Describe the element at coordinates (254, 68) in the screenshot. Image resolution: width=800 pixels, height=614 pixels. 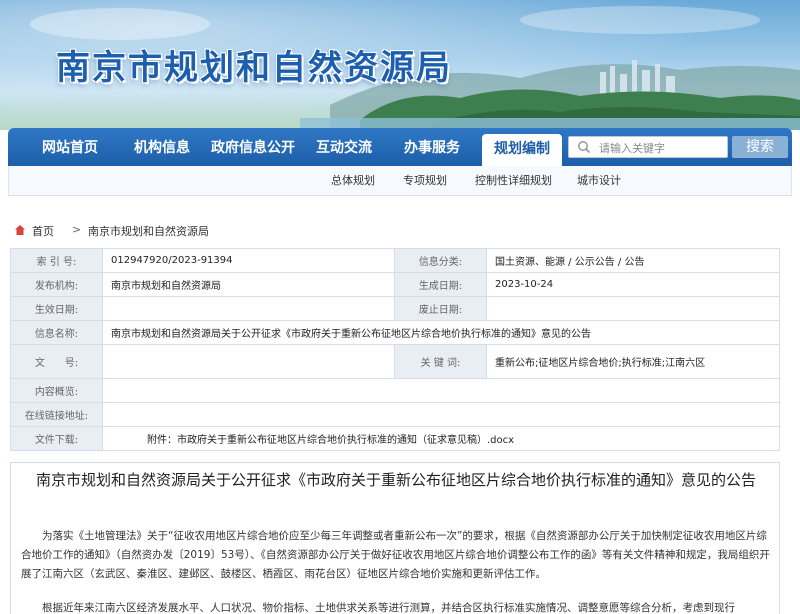
I see `site-title: 南京市规划和自然资源局` at that location.